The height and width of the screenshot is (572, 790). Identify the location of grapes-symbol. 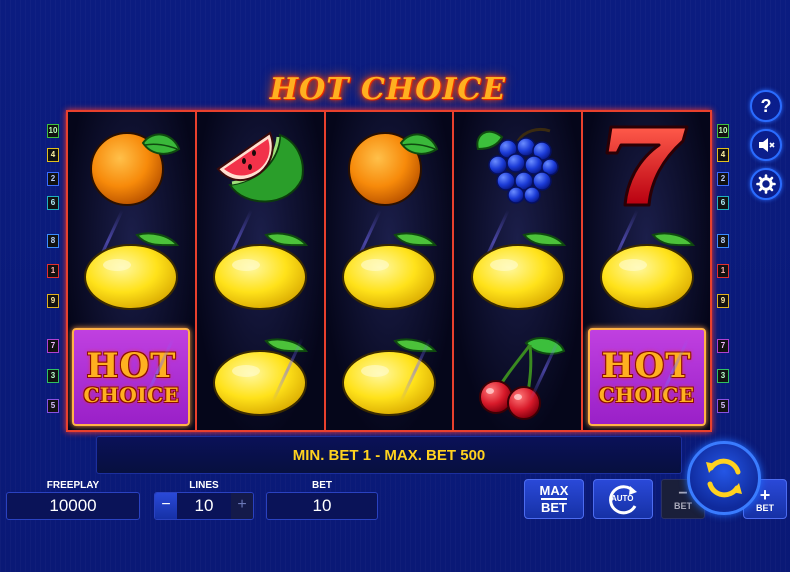
(518, 165).